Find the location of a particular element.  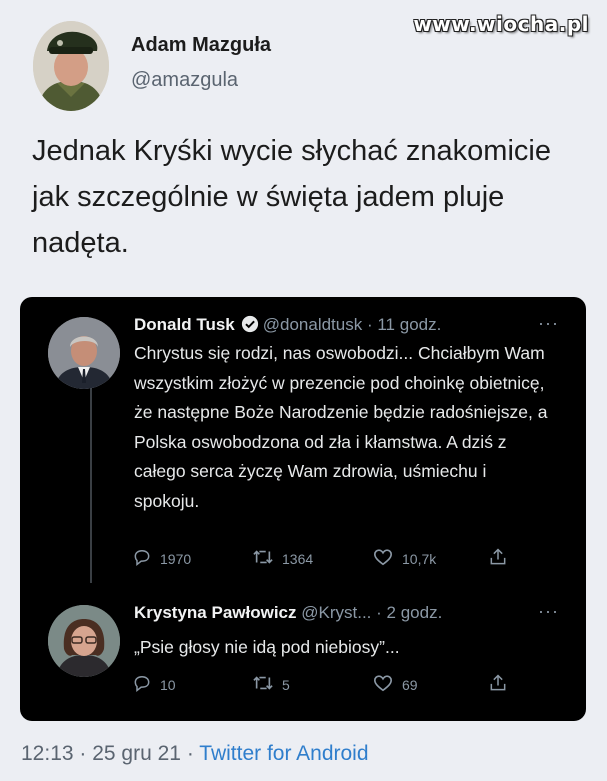

retweet-action: 1364 is located at coordinates (282, 558).